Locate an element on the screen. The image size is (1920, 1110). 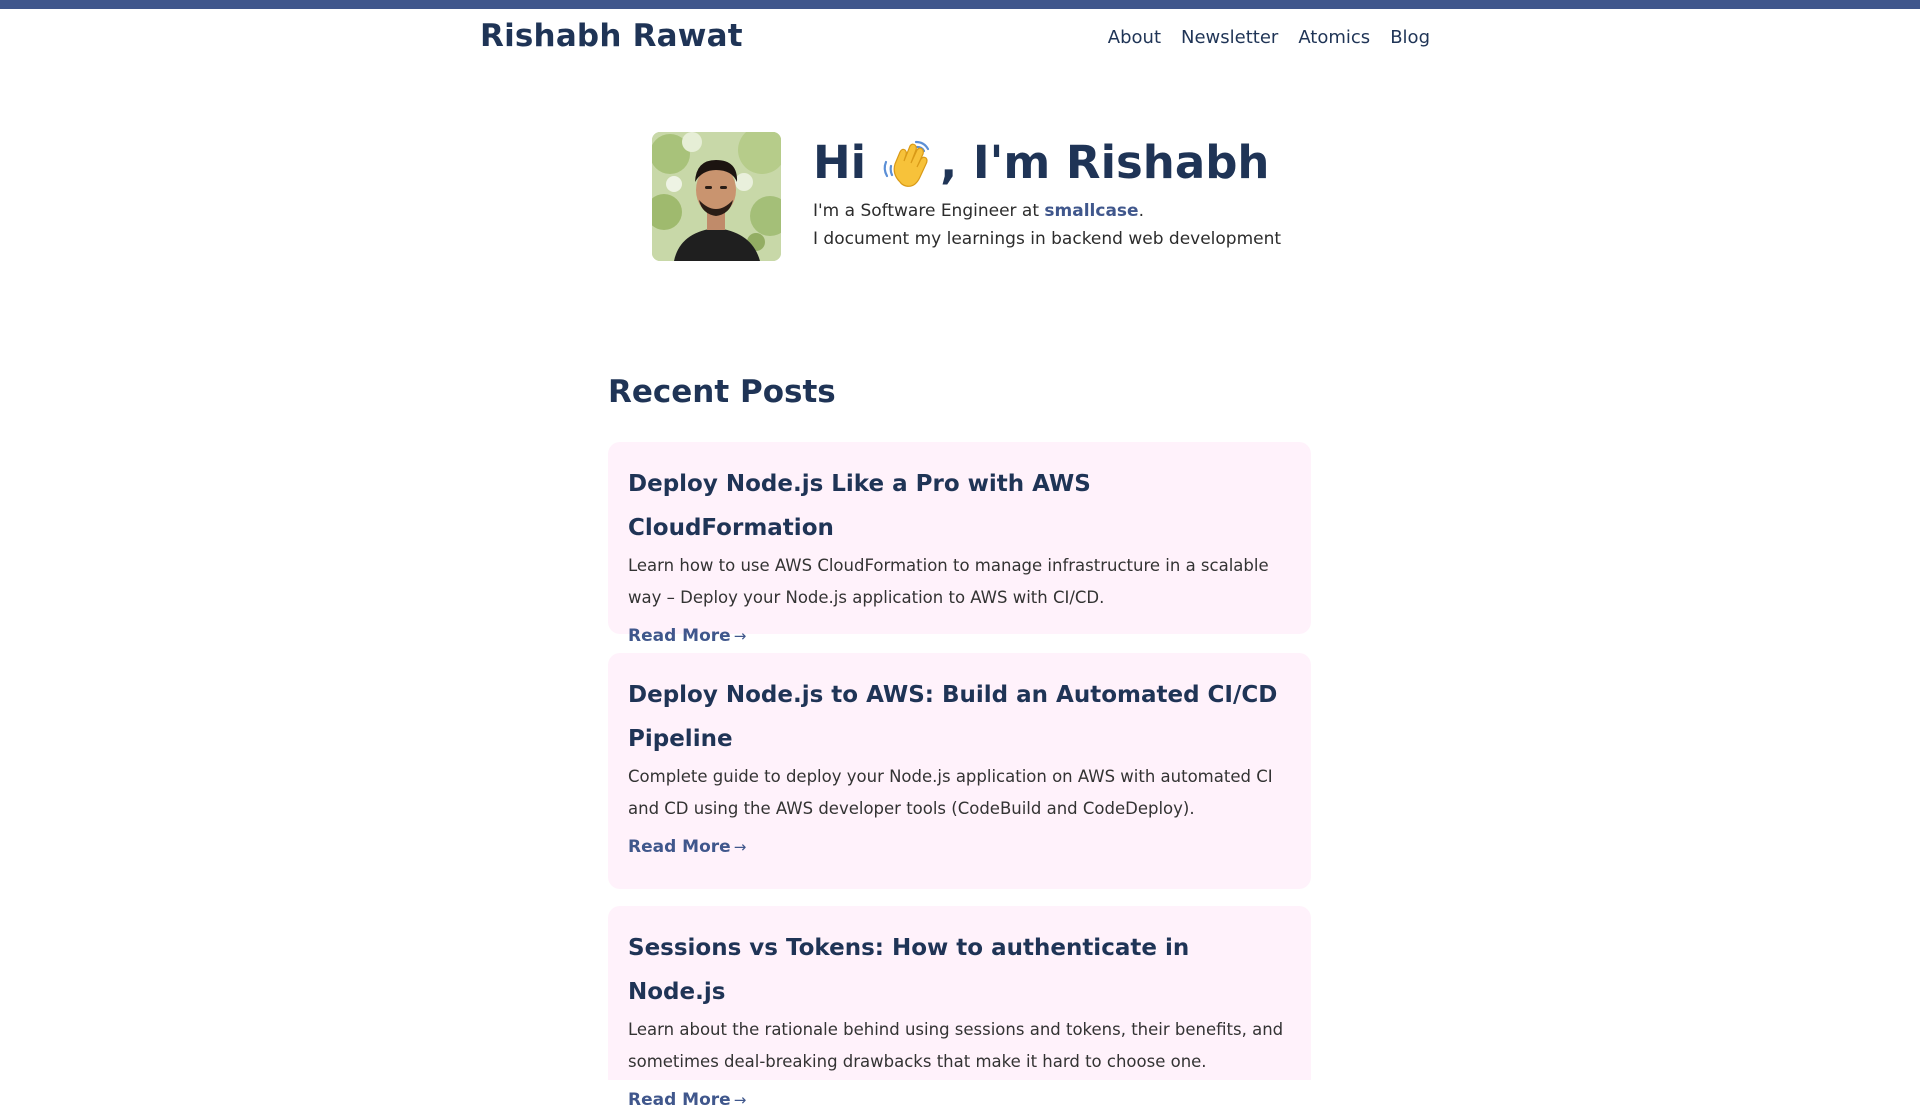
nav-blog: Blog is located at coordinates (1410, 37).